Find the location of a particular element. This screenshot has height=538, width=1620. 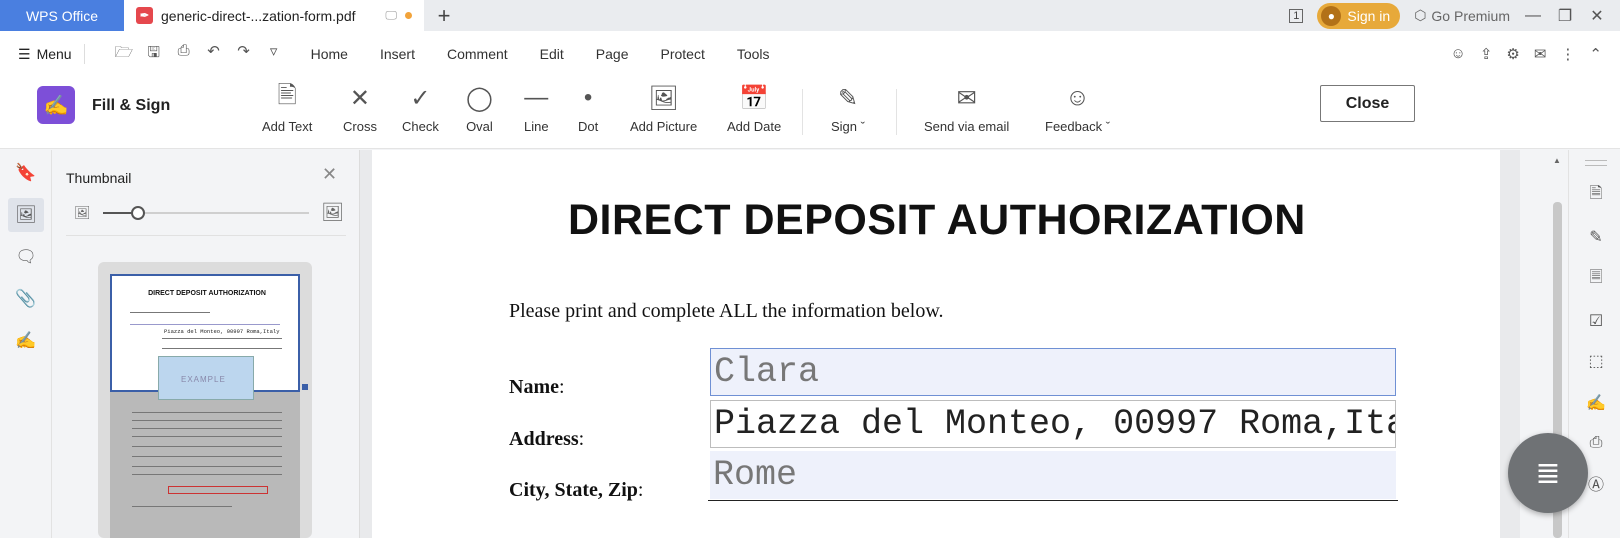

close-fill-sign-button: Close is located at coordinates (1367, 103).